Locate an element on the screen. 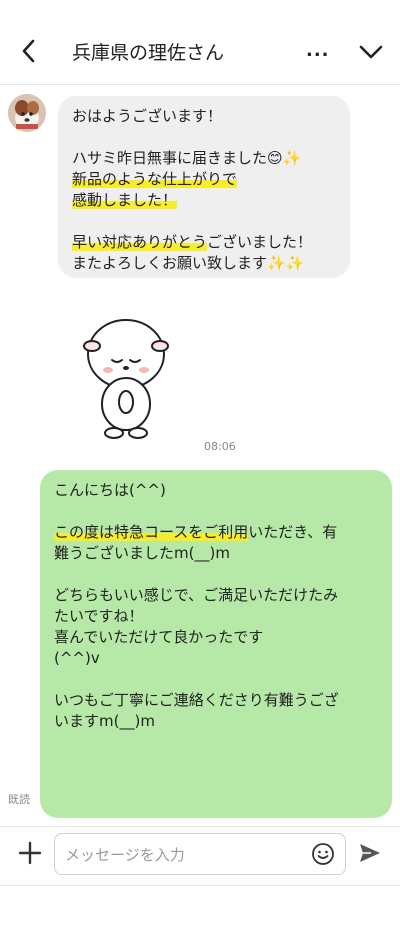 This screenshot has width=400, height=932. avatar is located at coordinates (27, 113).